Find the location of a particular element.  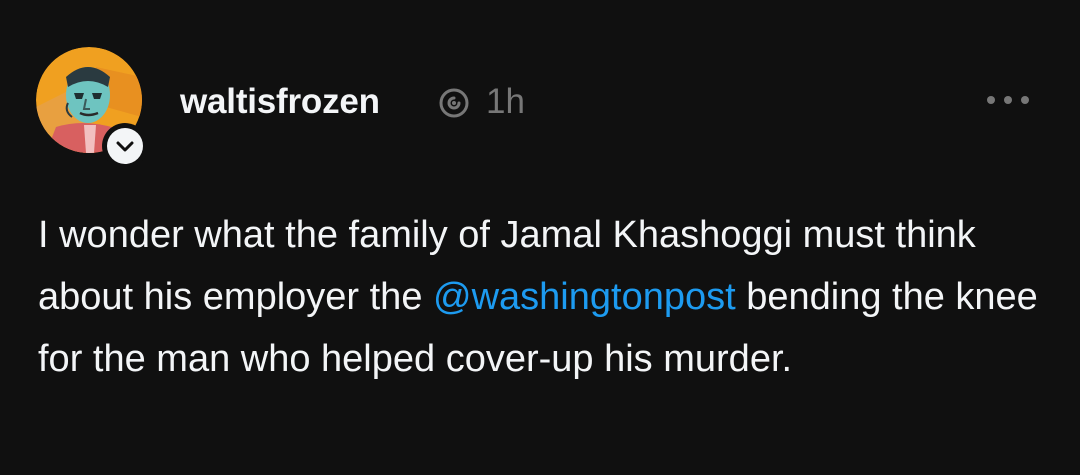

follow-badge-circle is located at coordinates (125, 146).